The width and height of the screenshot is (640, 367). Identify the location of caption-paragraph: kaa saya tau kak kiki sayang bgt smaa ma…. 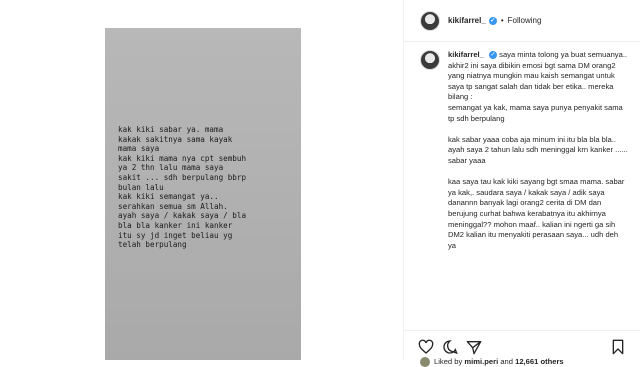
(537, 213).